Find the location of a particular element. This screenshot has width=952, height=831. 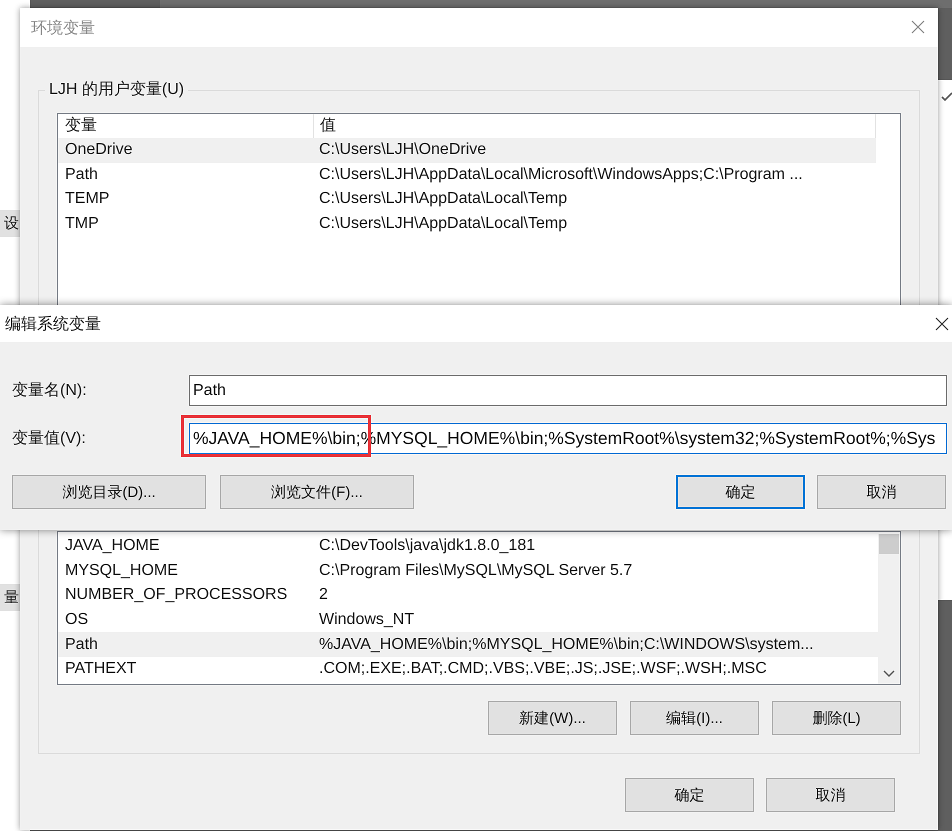

variable-name: JAVA_HOME is located at coordinates (112, 546).